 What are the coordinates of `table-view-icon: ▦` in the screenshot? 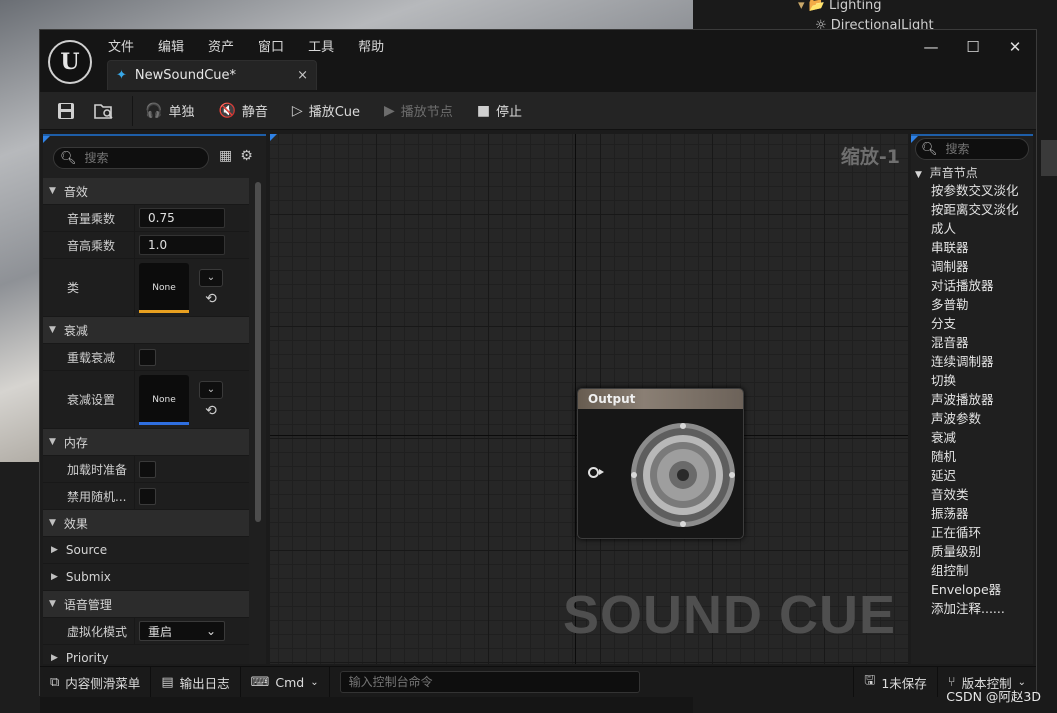 It's located at (225, 156).